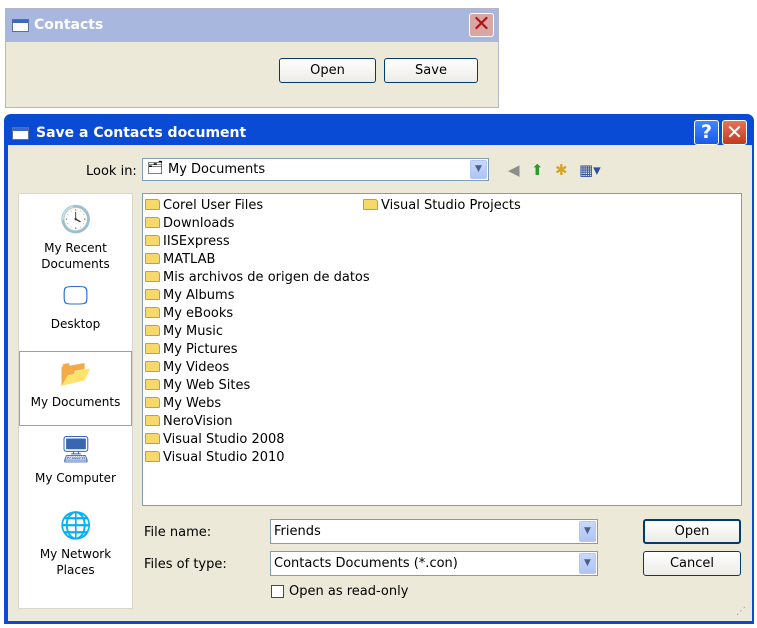 Image resolution: width=757 pixels, height=628 pixels. What do you see at coordinates (75, 526) in the screenshot?
I see `network-places-icon: 🌐` at bounding box center [75, 526].